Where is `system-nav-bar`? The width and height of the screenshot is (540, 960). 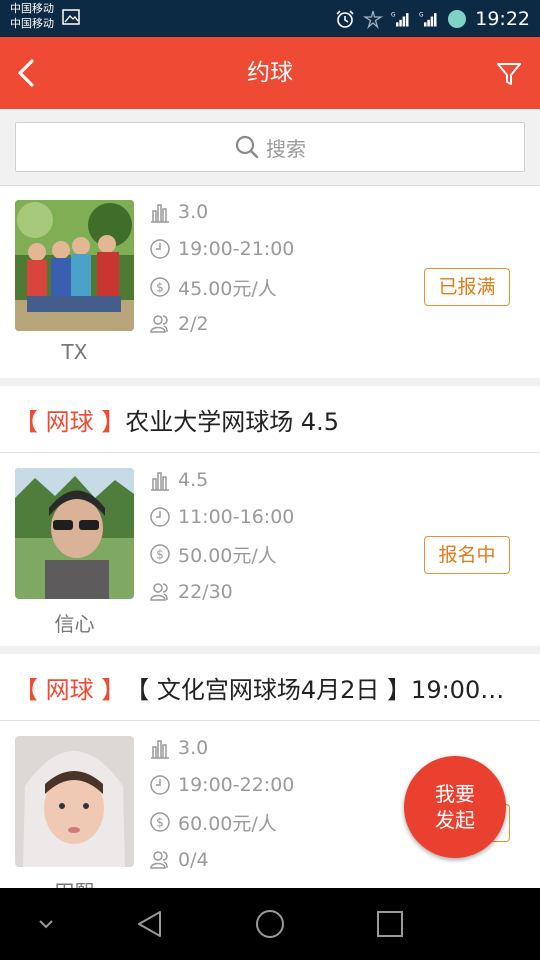 system-nav-bar is located at coordinates (270, 924).